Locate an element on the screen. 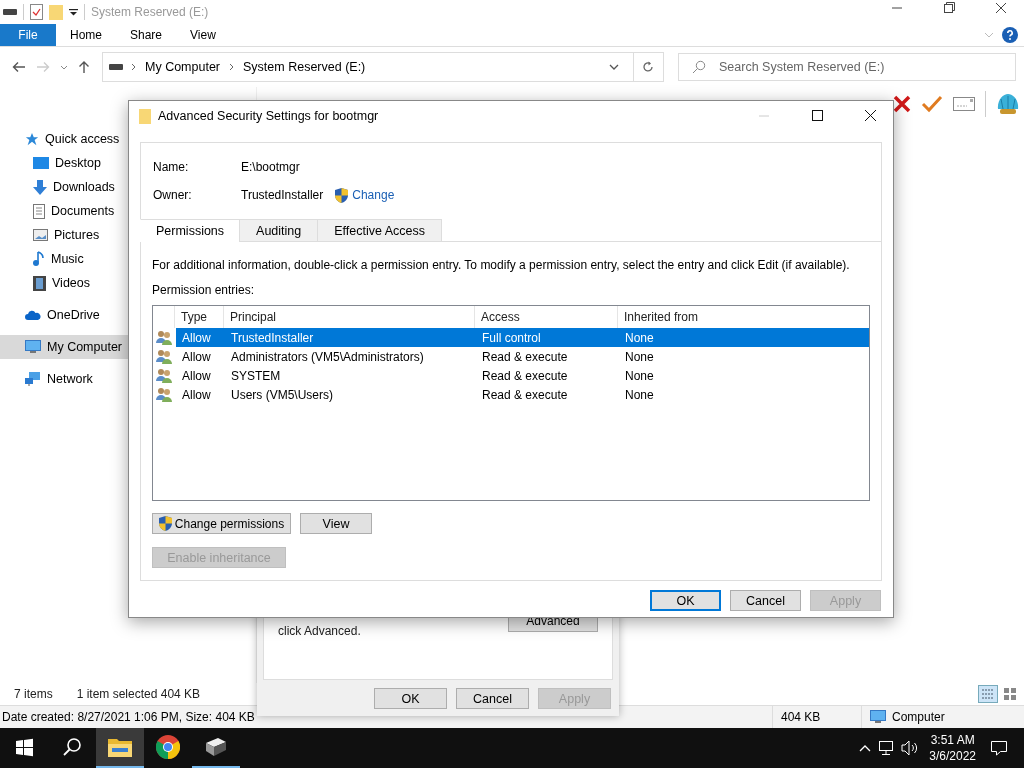 The image size is (1024, 768). field-value: E:\bootmgr is located at coordinates (270, 167).